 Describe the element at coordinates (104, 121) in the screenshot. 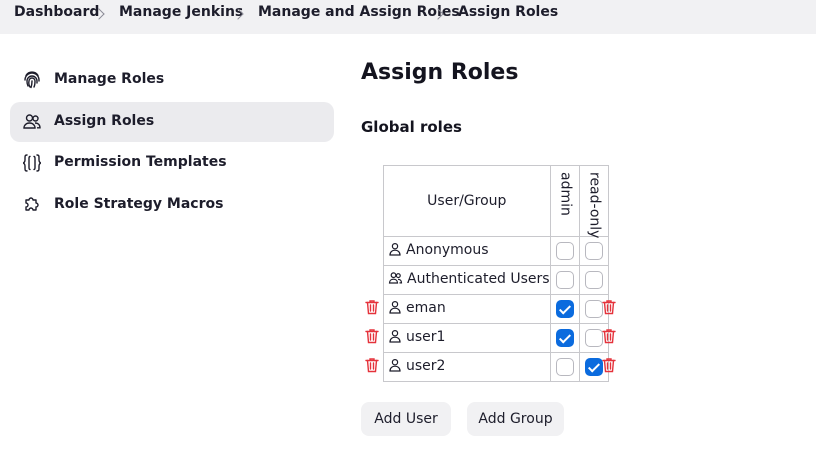

I see `sidebar-item-label: Assign Roles` at that location.